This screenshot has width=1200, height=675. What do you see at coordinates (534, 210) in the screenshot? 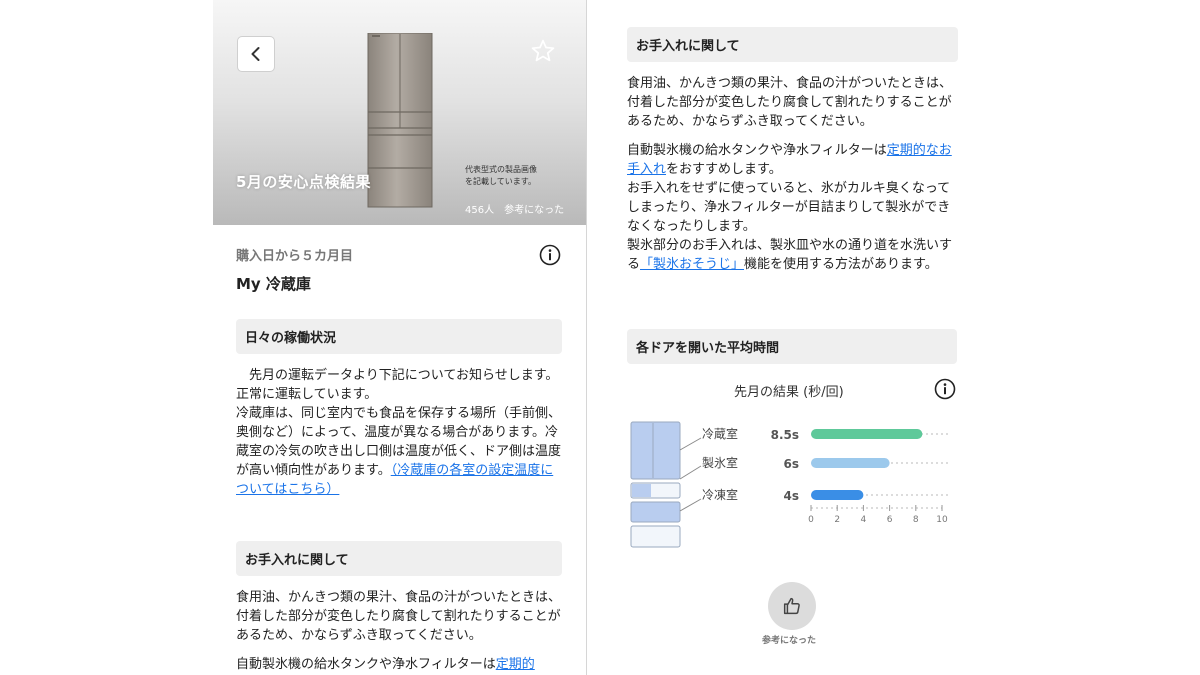
I see `helpful-count-label: 参考になった` at bounding box center [534, 210].